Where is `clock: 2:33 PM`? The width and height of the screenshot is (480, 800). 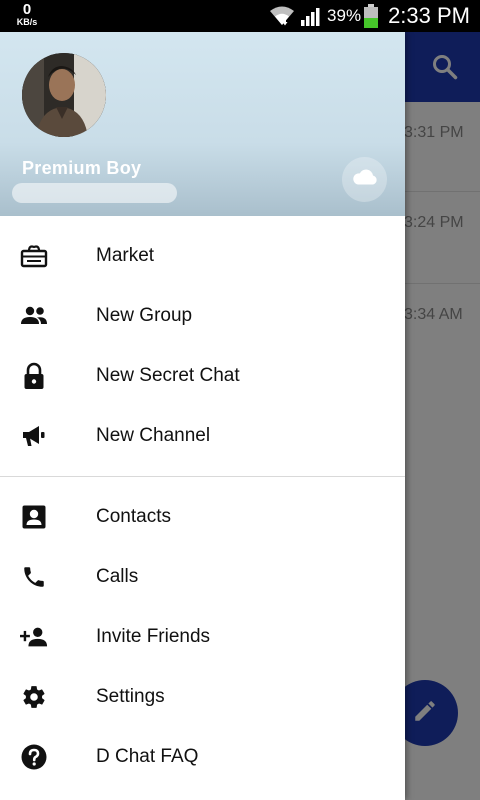
clock: 2:33 PM is located at coordinates (429, 15).